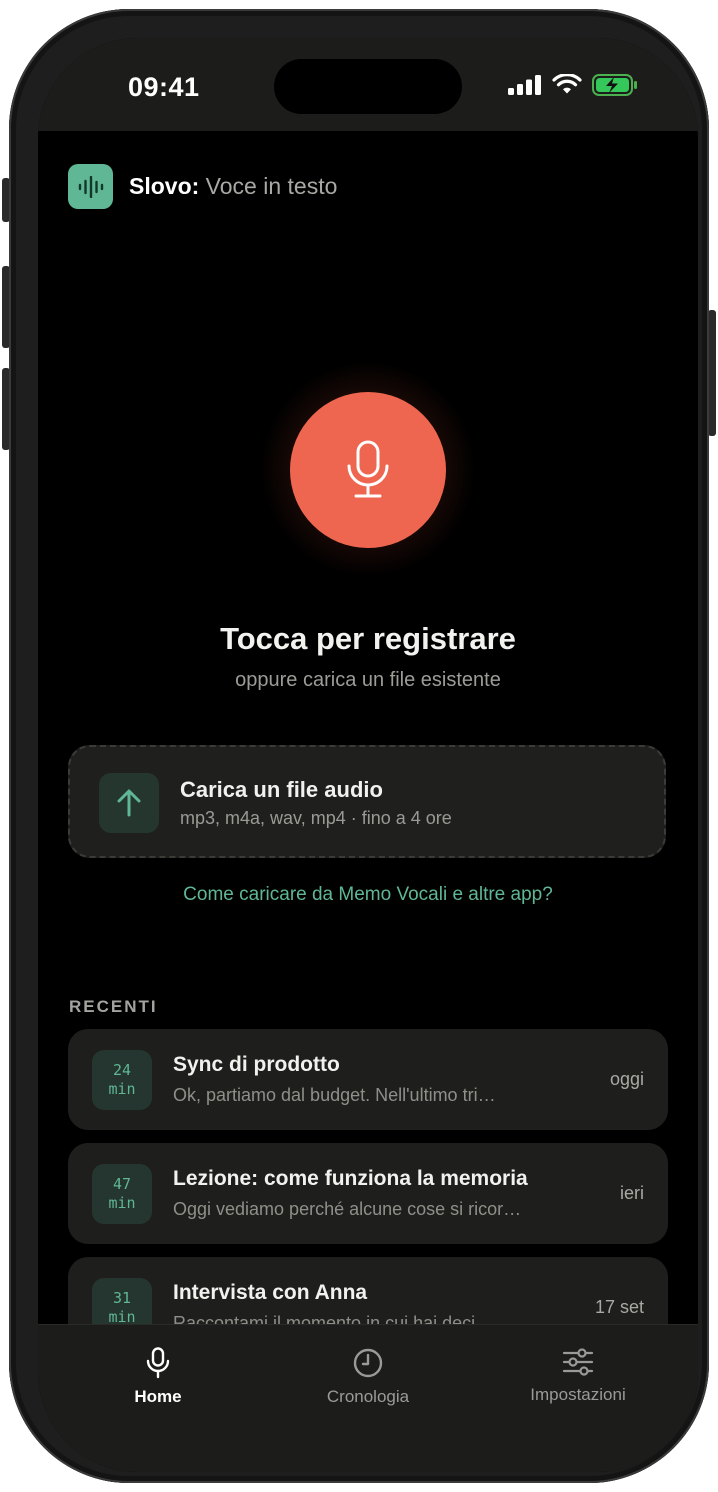 The height and width of the screenshot is (1492, 718). I want to click on duration-value: 31, so click(122, 1298).